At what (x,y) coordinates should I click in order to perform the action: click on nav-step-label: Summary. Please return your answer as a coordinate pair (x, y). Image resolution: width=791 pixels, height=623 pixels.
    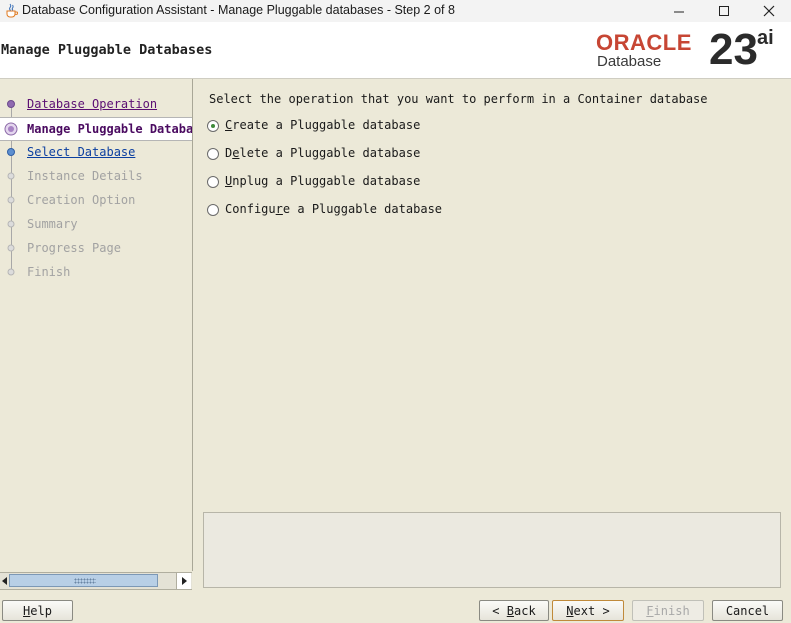
    Looking at the image, I should click on (52, 224).